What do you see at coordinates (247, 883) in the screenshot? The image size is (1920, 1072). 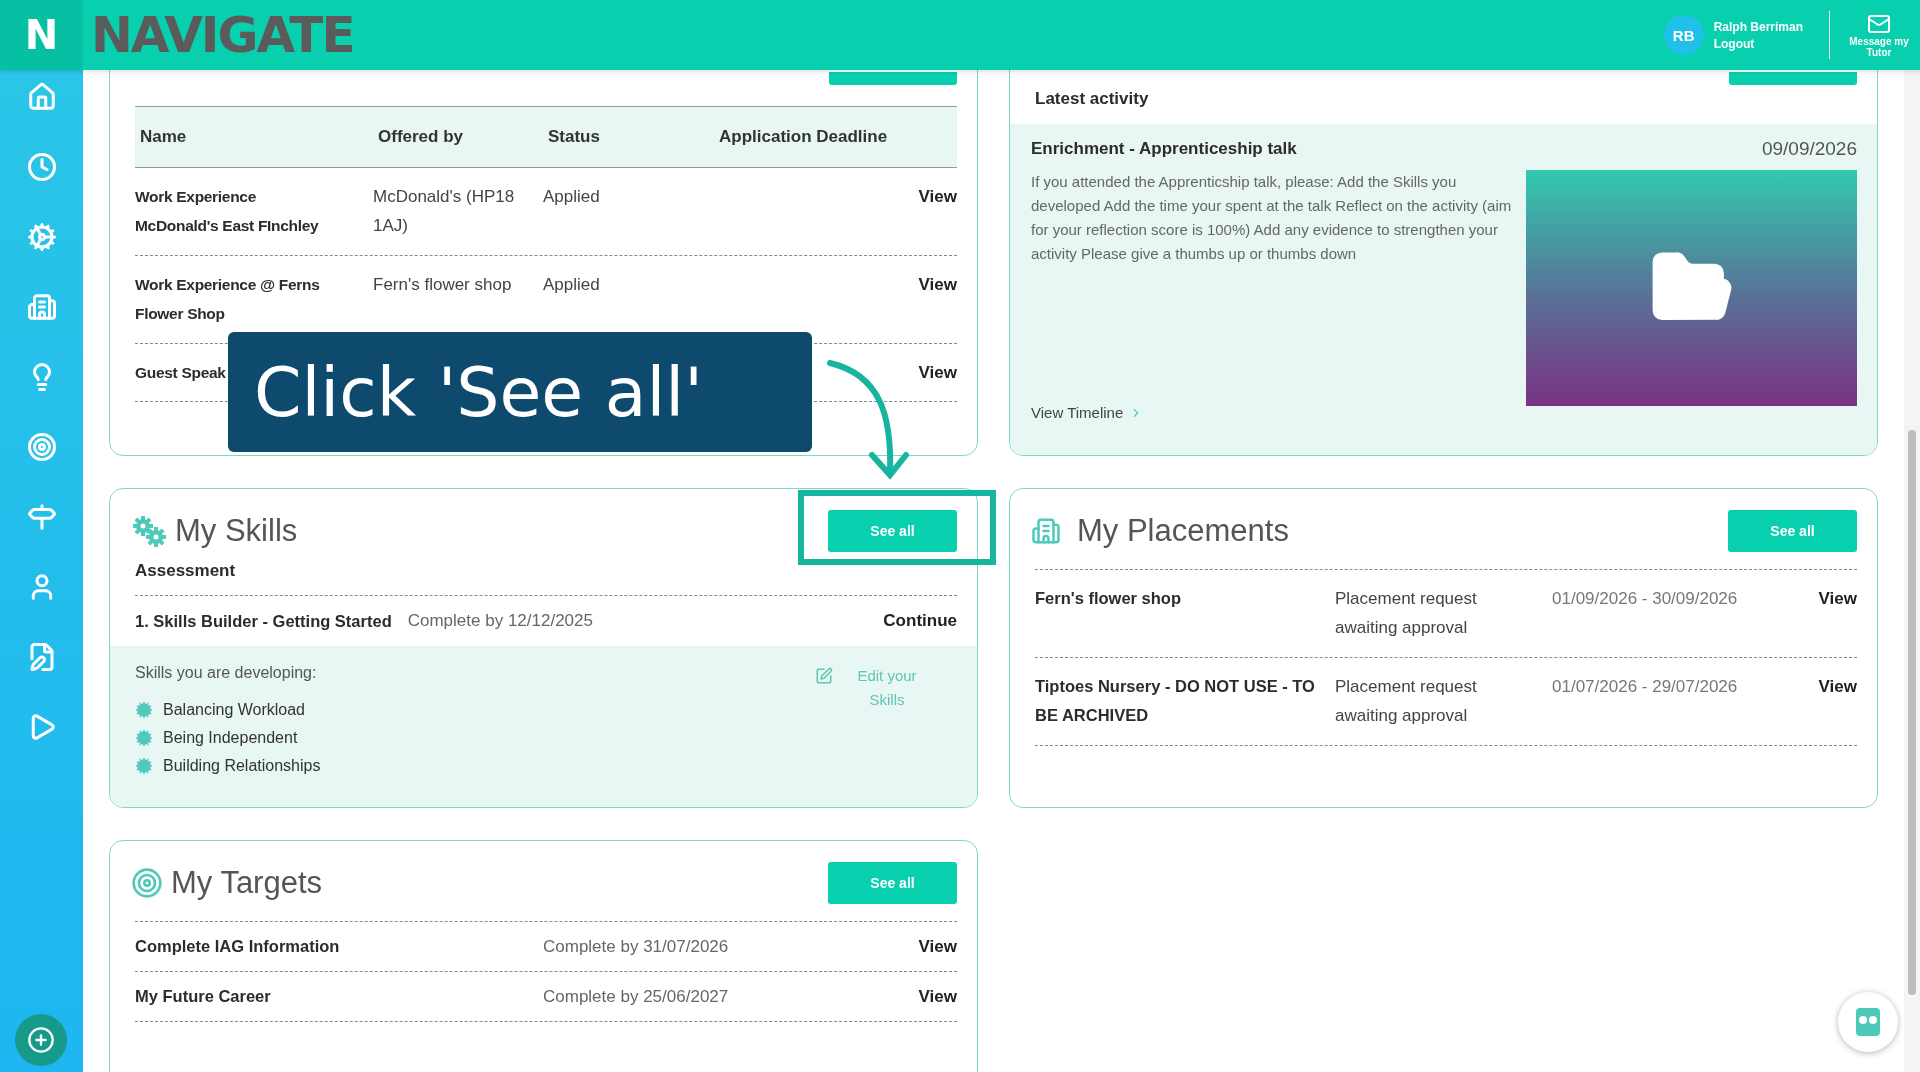 I see `card-title: My Targets` at bounding box center [247, 883].